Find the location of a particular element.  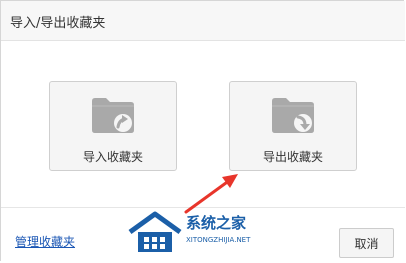

watermark-logo: 系统之家 XITONGZHIJIA.NET is located at coordinates (201, 234).